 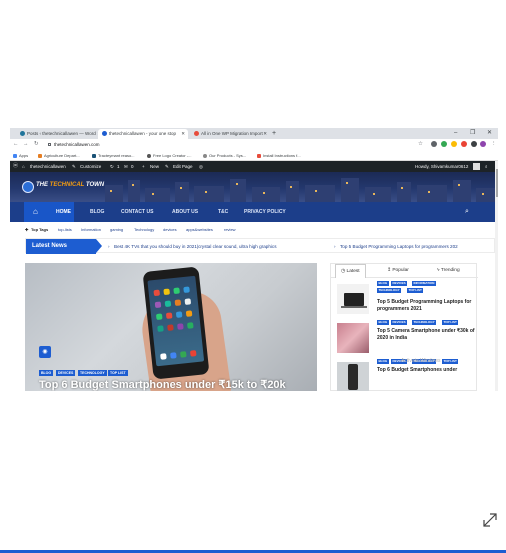 I want to click on howdy-greeting: Howdy, Shivamkumar0612, so click(x=441, y=166).